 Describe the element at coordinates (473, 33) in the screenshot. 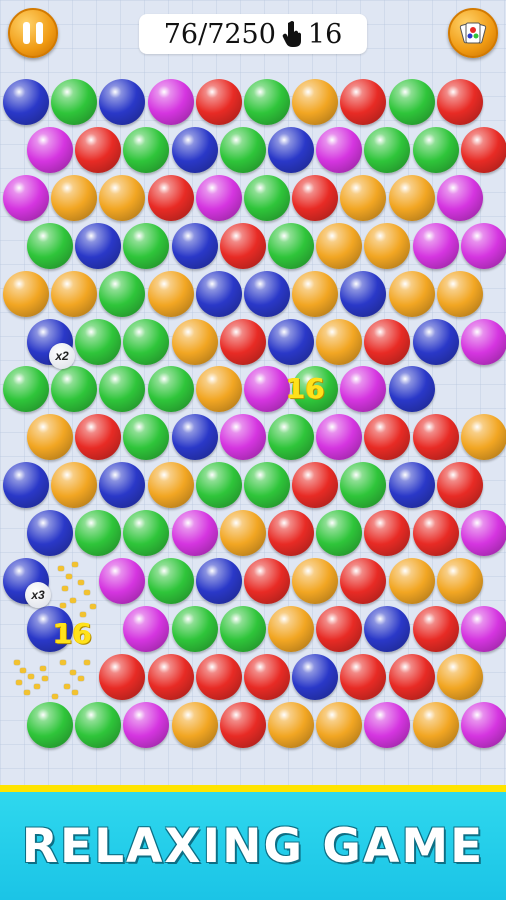

I see `cards-button` at that location.